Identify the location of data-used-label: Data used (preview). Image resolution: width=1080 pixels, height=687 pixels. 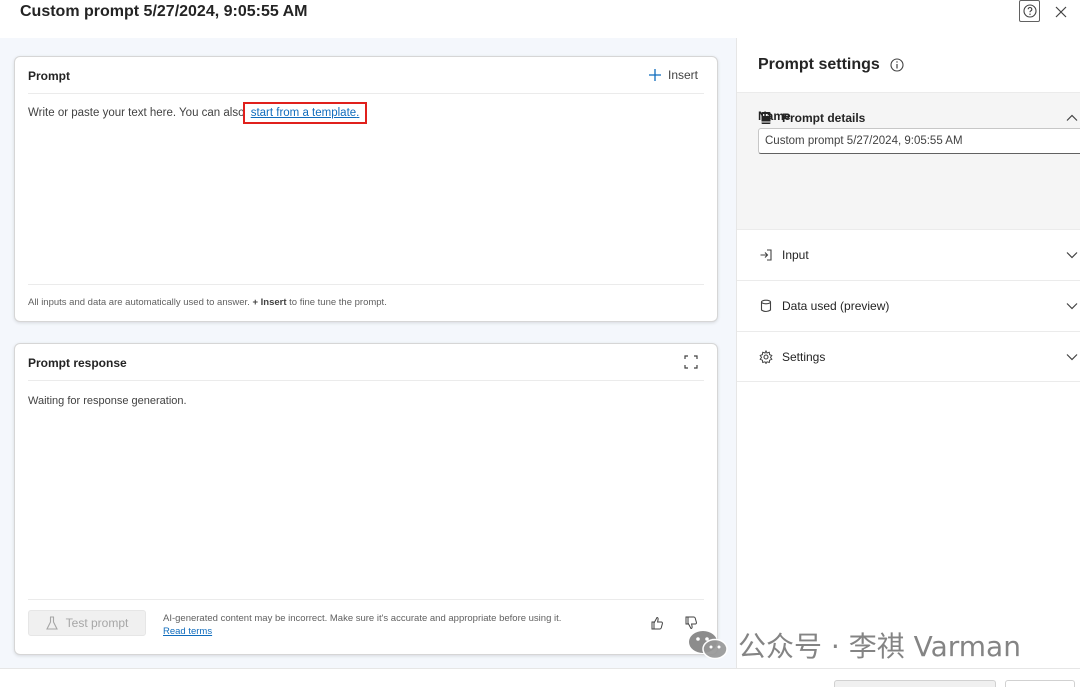
(836, 306).